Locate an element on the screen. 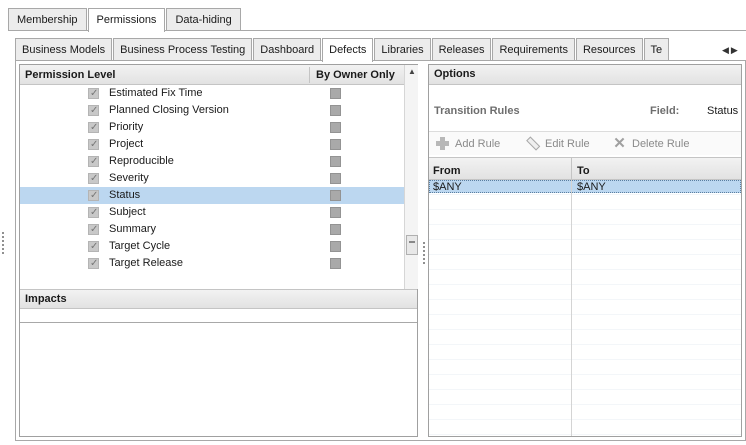  permission-field-label: Project is located at coordinates (126, 144).